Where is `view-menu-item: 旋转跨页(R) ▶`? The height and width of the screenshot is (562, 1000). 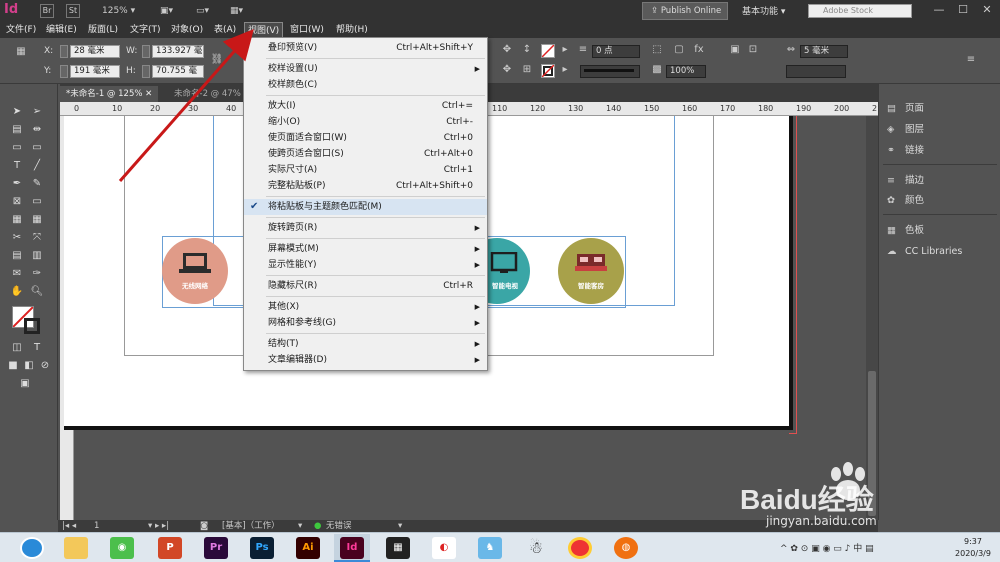 view-menu-item: 旋转跨页(R) ▶ is located at coordinates (365, 228).